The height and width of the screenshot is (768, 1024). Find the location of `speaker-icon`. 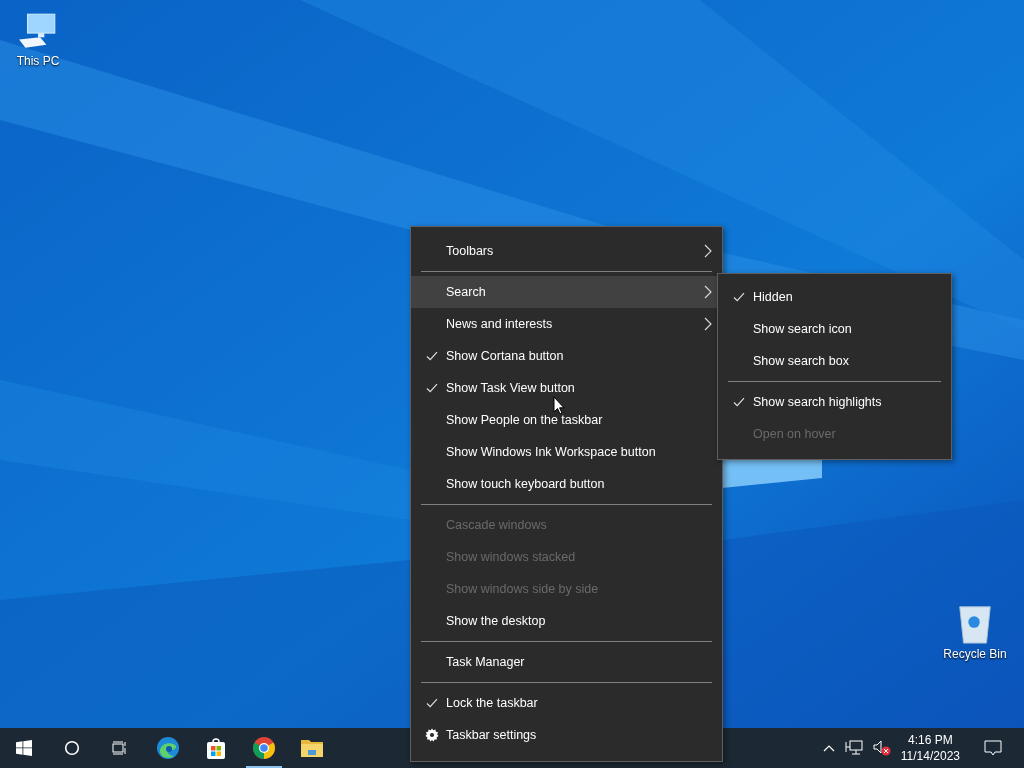

speaker-icon is located at coordinates (881, 748).